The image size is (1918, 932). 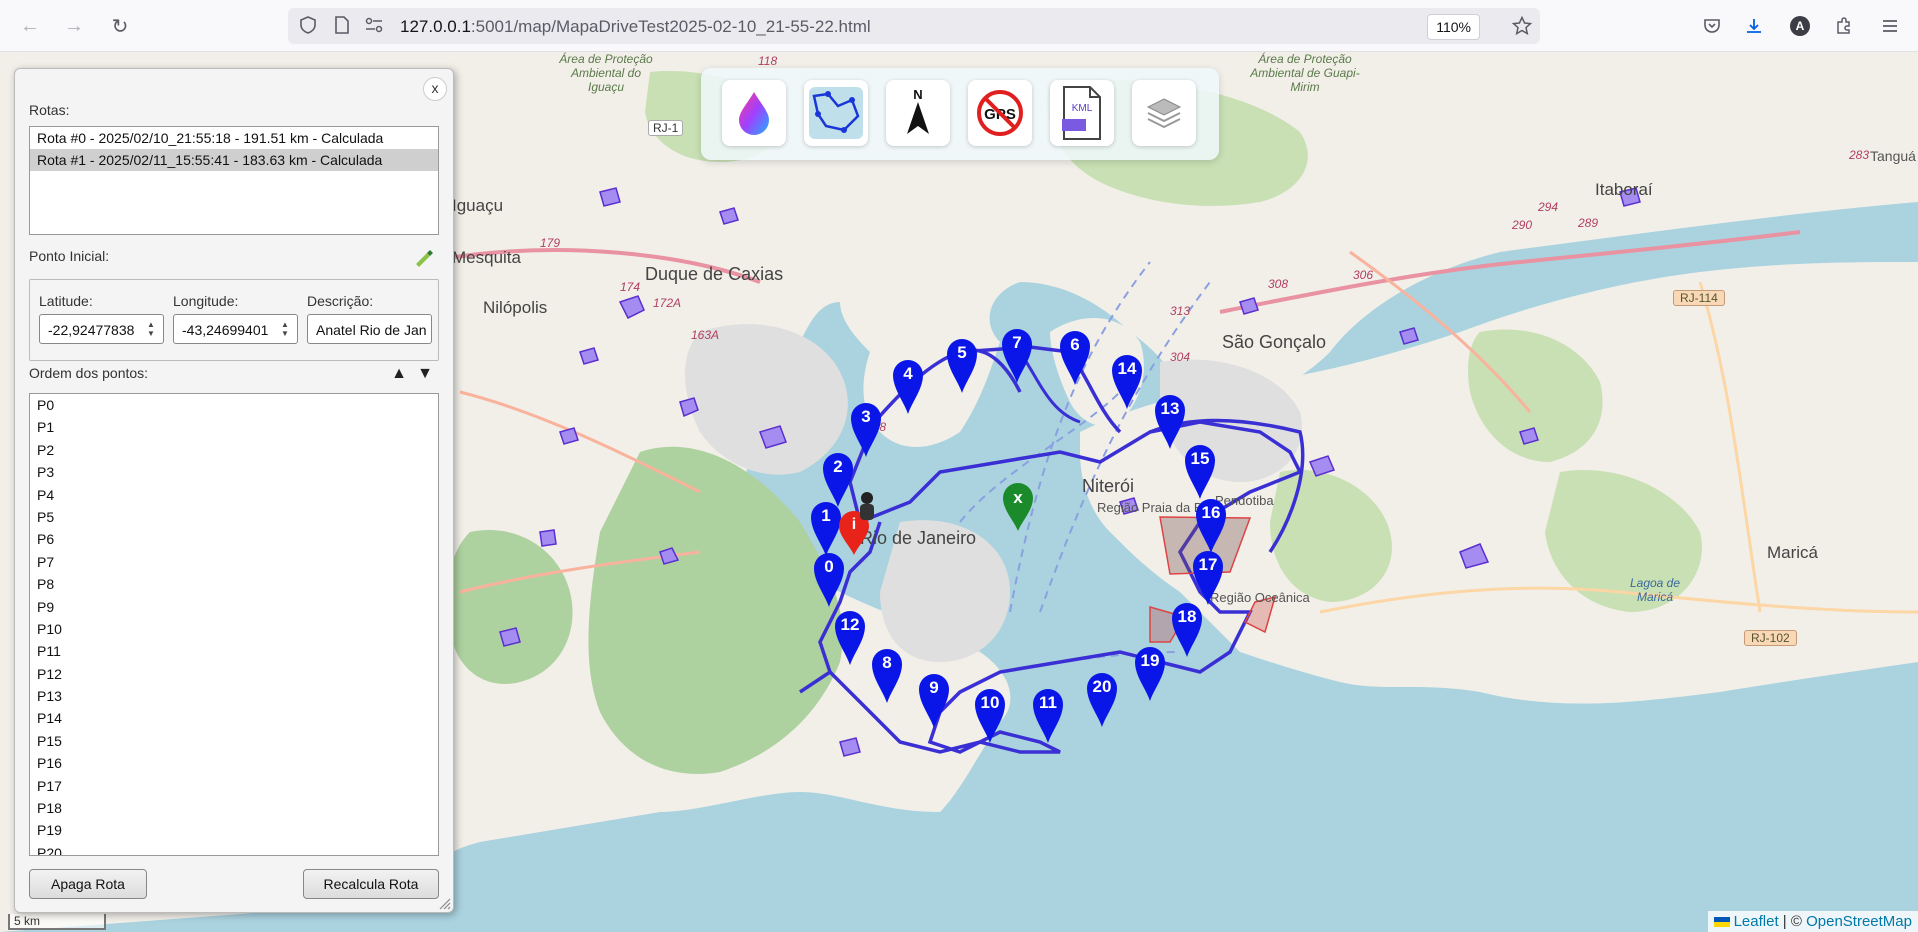 I want to click on route-point-marker: 5, so click(x=962, y=365).